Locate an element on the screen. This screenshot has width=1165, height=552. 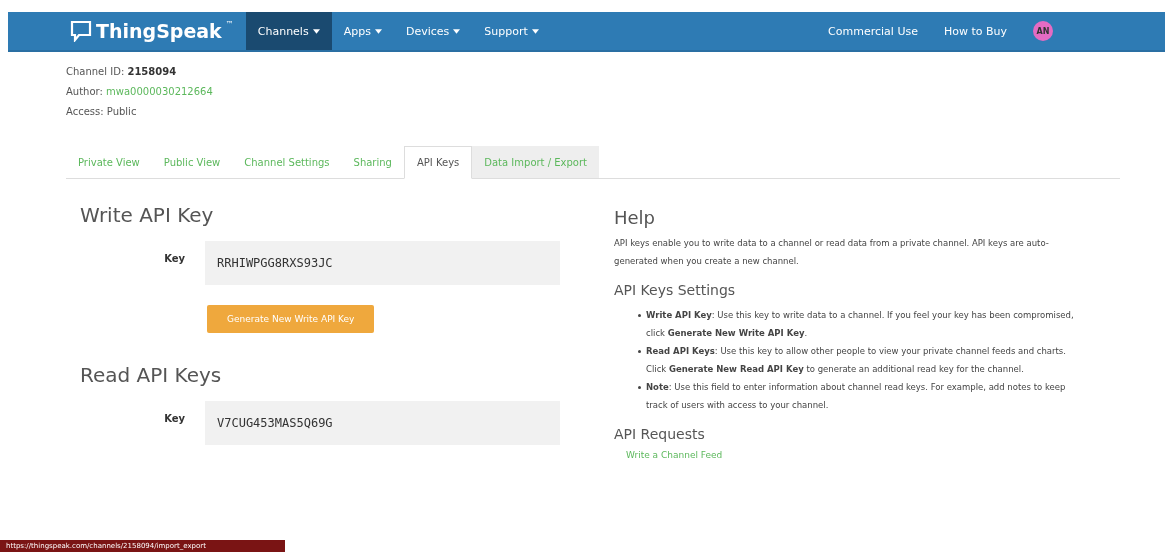
help-heading: Help is located at coordinates (635, 217).